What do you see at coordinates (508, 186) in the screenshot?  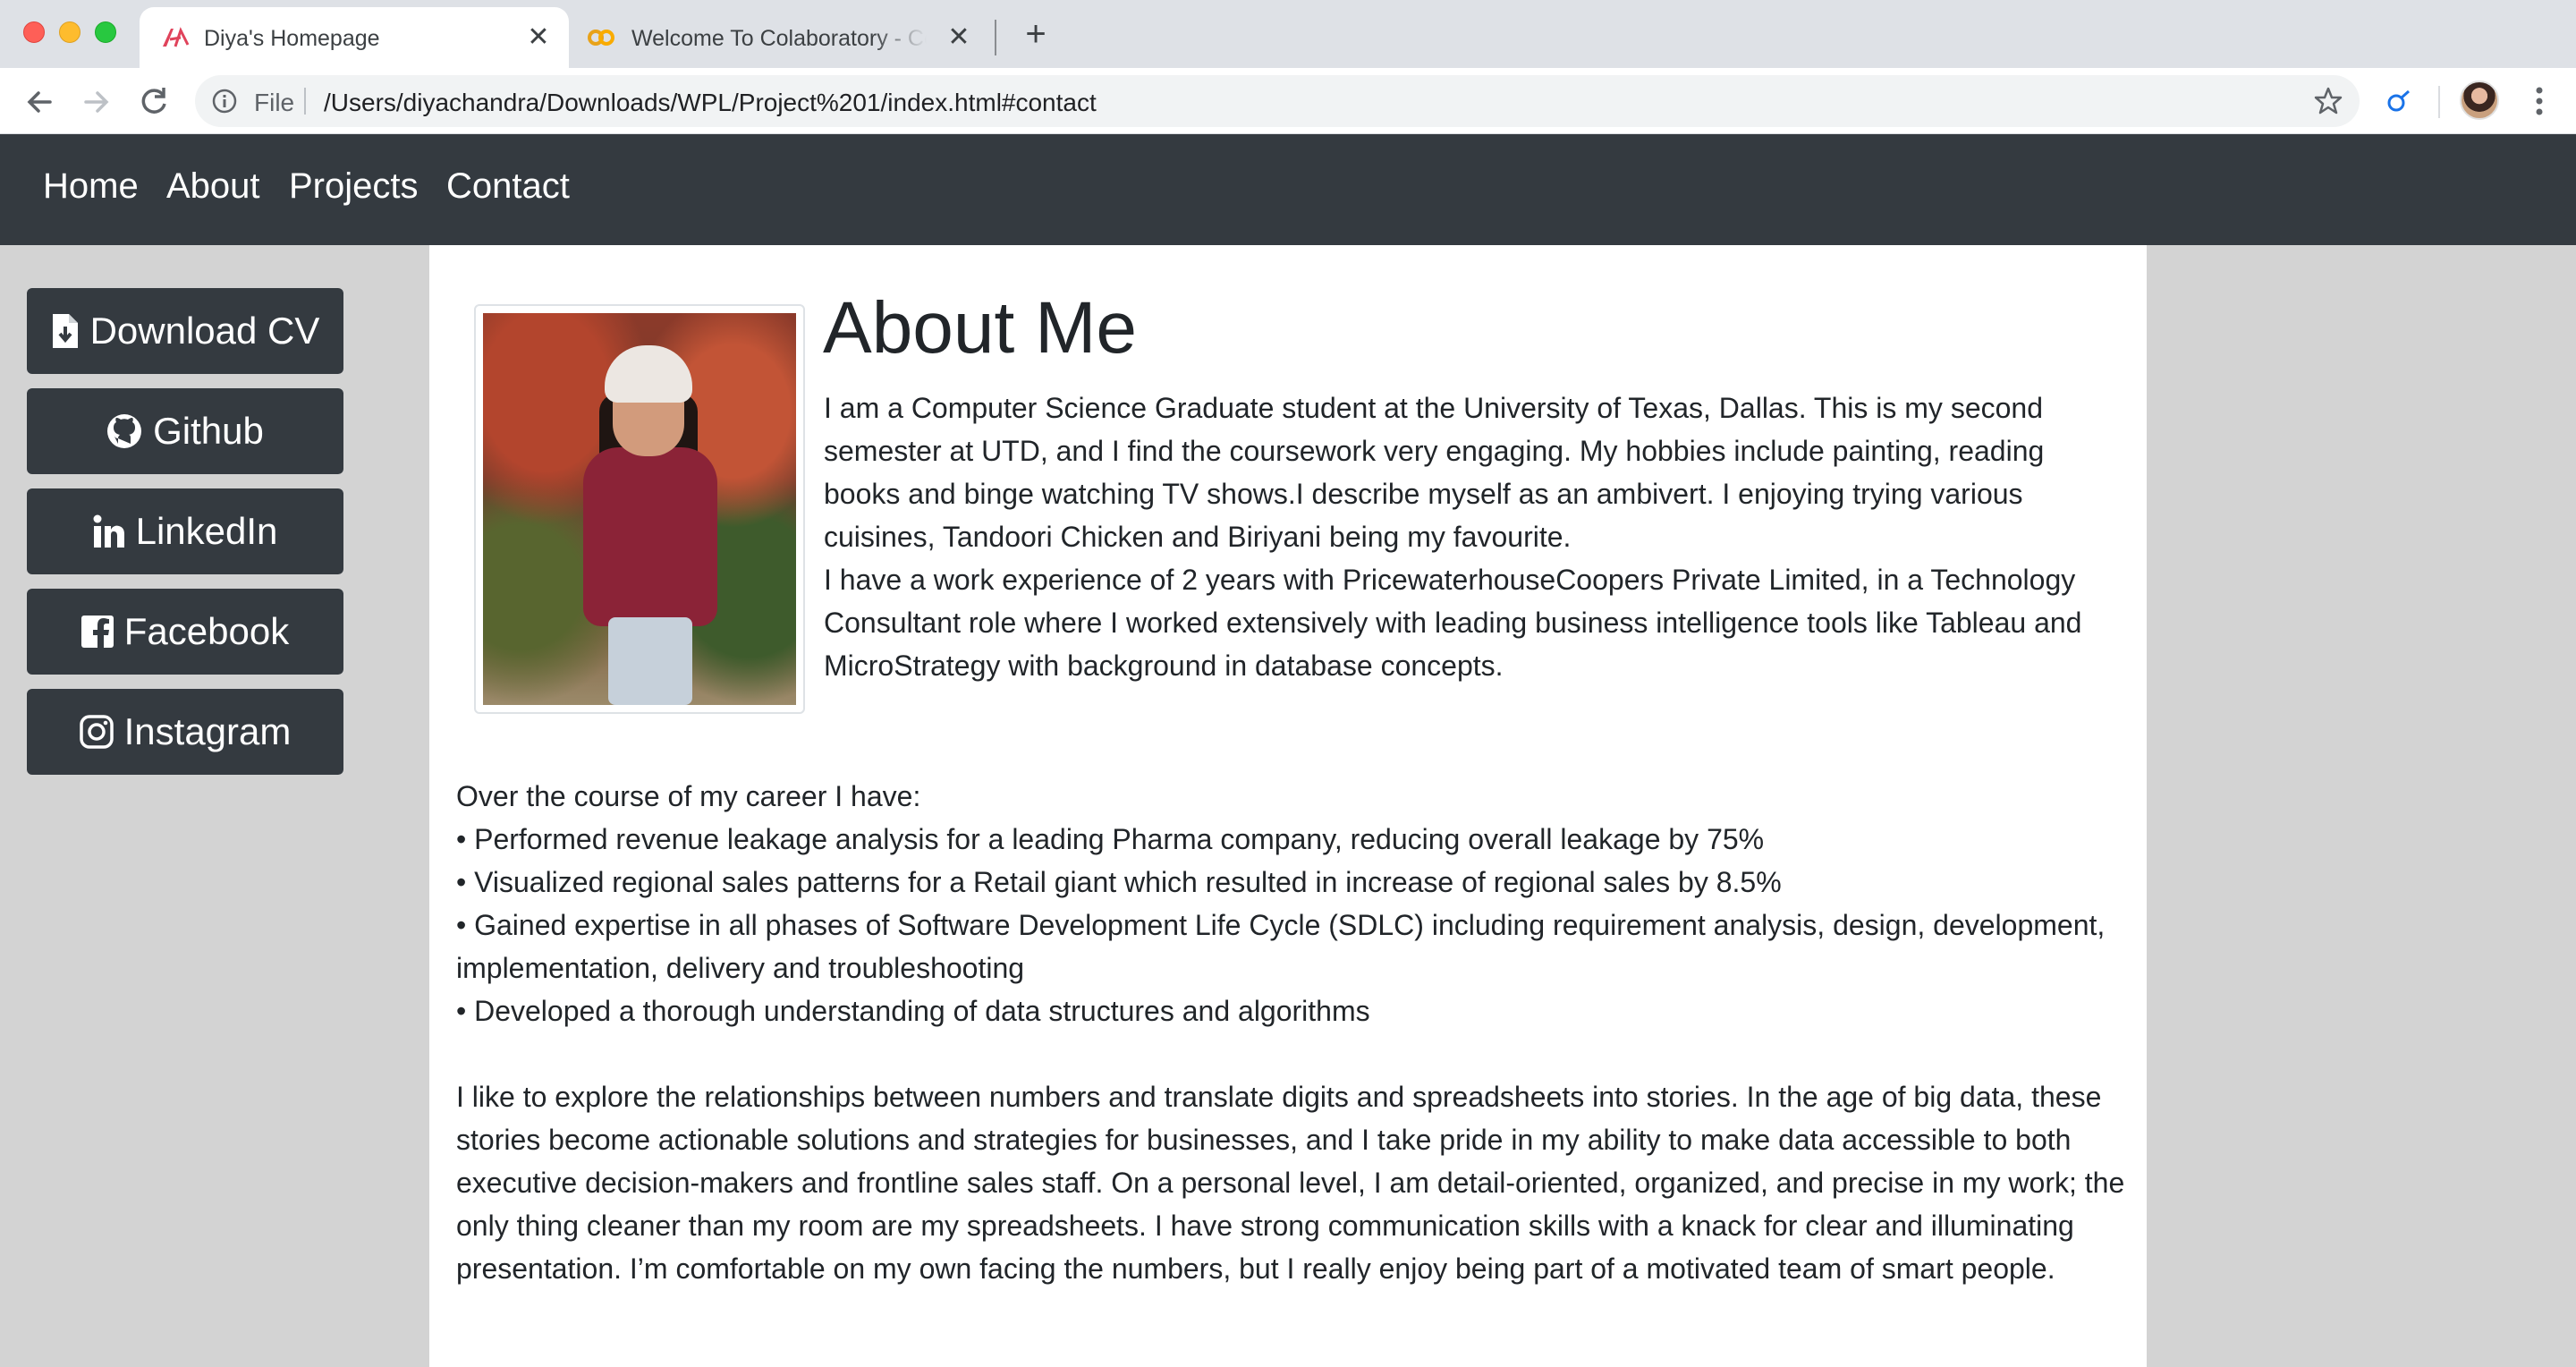 I see `nav-contact-link: Contact` at bounding box center [508, 186].